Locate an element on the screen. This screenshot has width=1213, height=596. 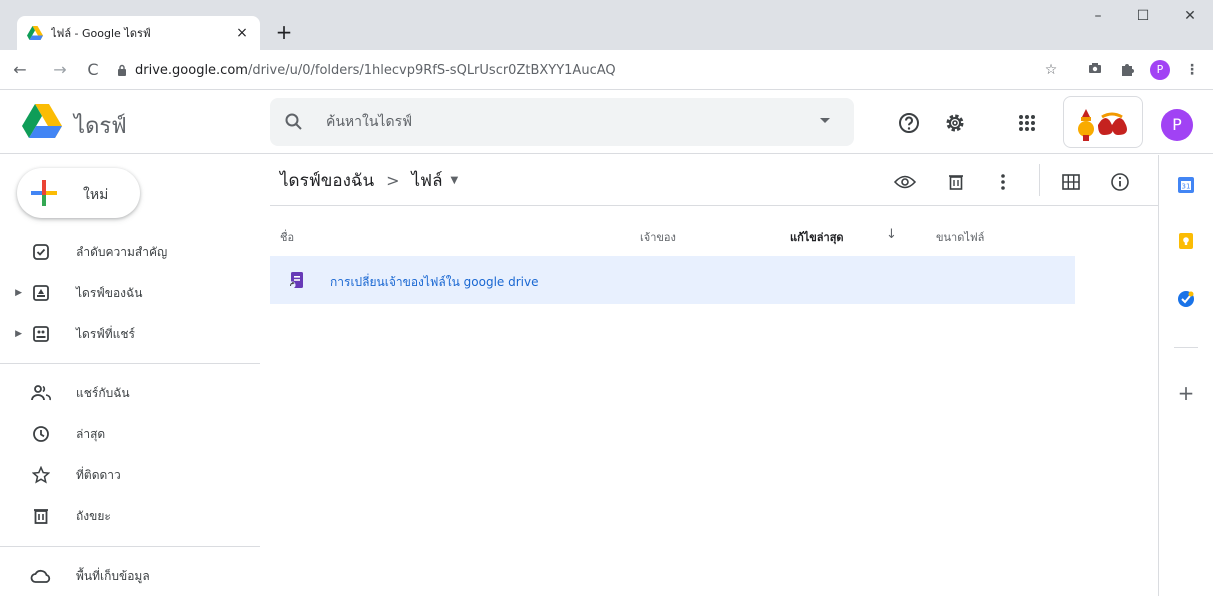
tab-close-icon: × is located at coordinates (242, 33).